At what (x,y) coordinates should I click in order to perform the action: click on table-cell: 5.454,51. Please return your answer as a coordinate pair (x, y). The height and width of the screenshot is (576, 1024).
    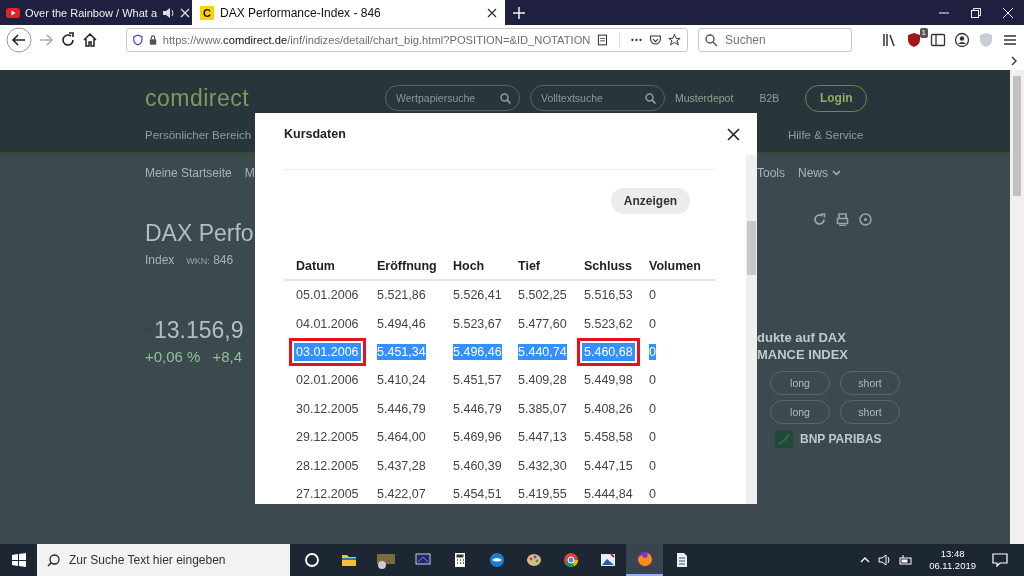
    Looking at the image, I should click on (477, 493).